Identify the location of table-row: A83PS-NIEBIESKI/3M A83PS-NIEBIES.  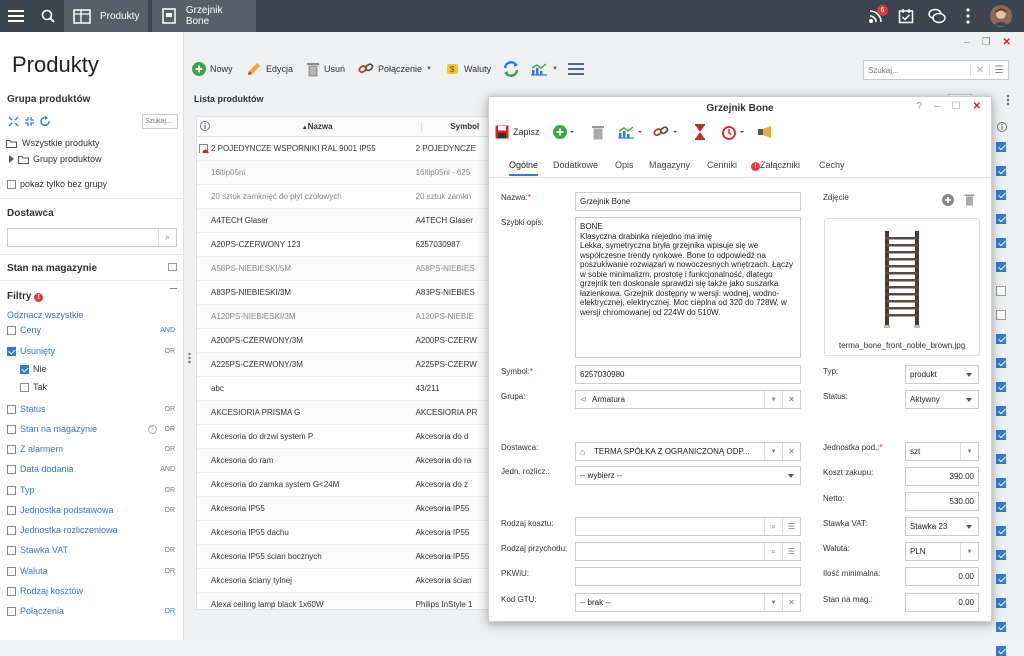
(346, 293).